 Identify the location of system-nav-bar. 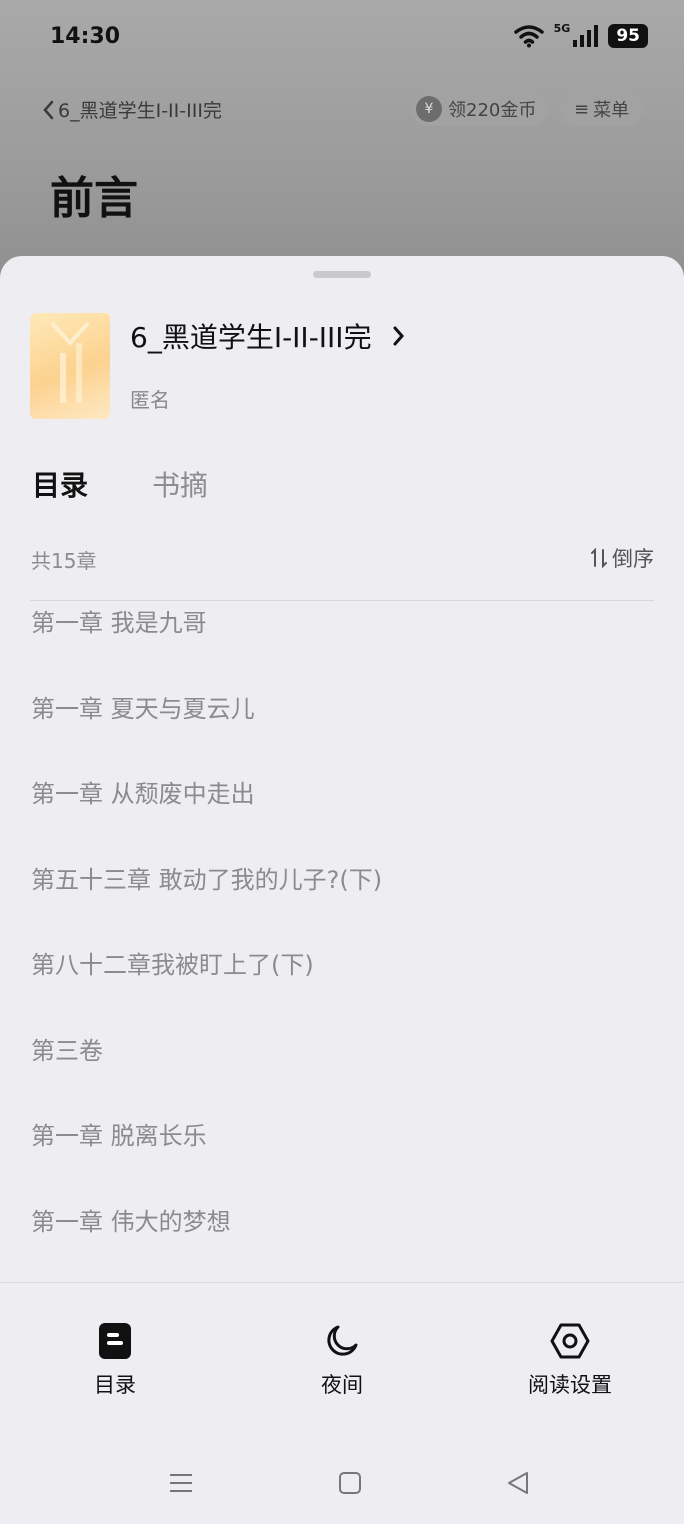
(342, 1488).